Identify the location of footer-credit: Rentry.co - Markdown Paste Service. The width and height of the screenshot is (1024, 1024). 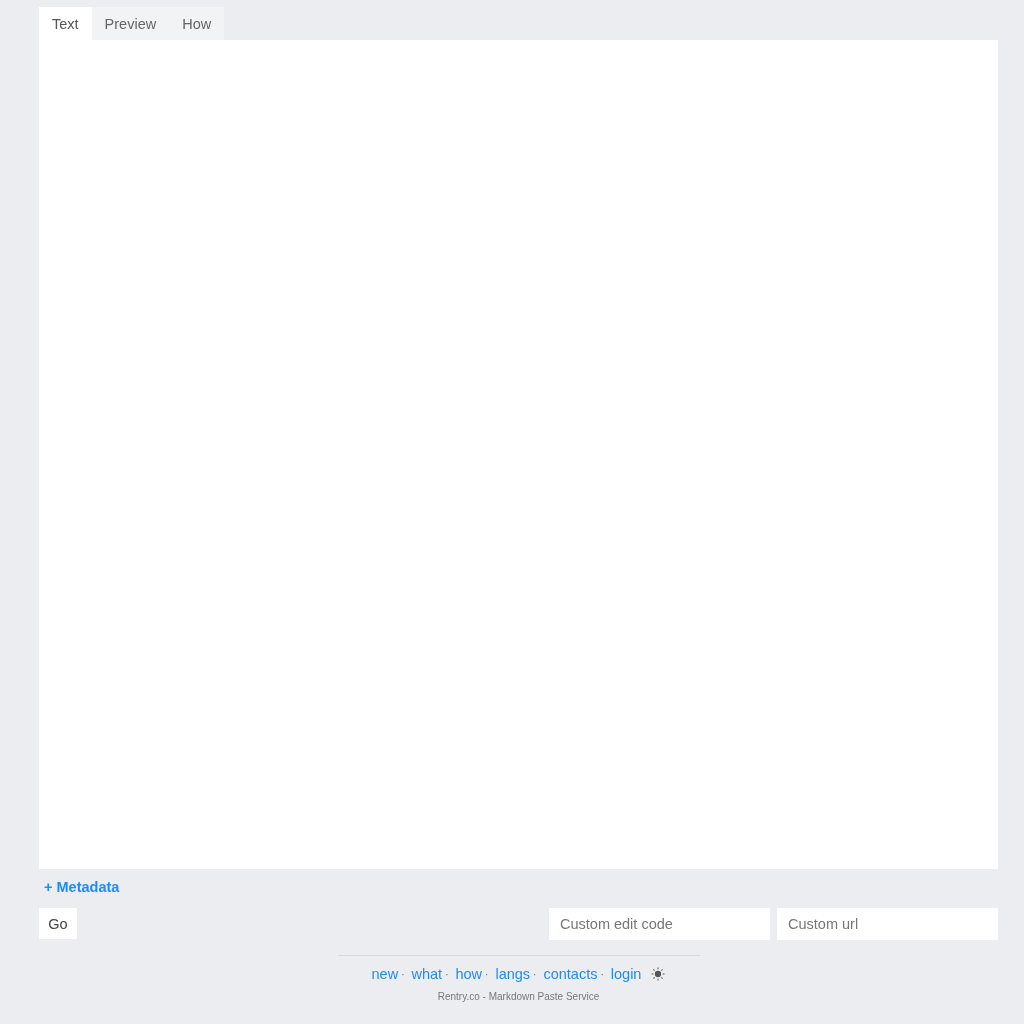
(518, 996).